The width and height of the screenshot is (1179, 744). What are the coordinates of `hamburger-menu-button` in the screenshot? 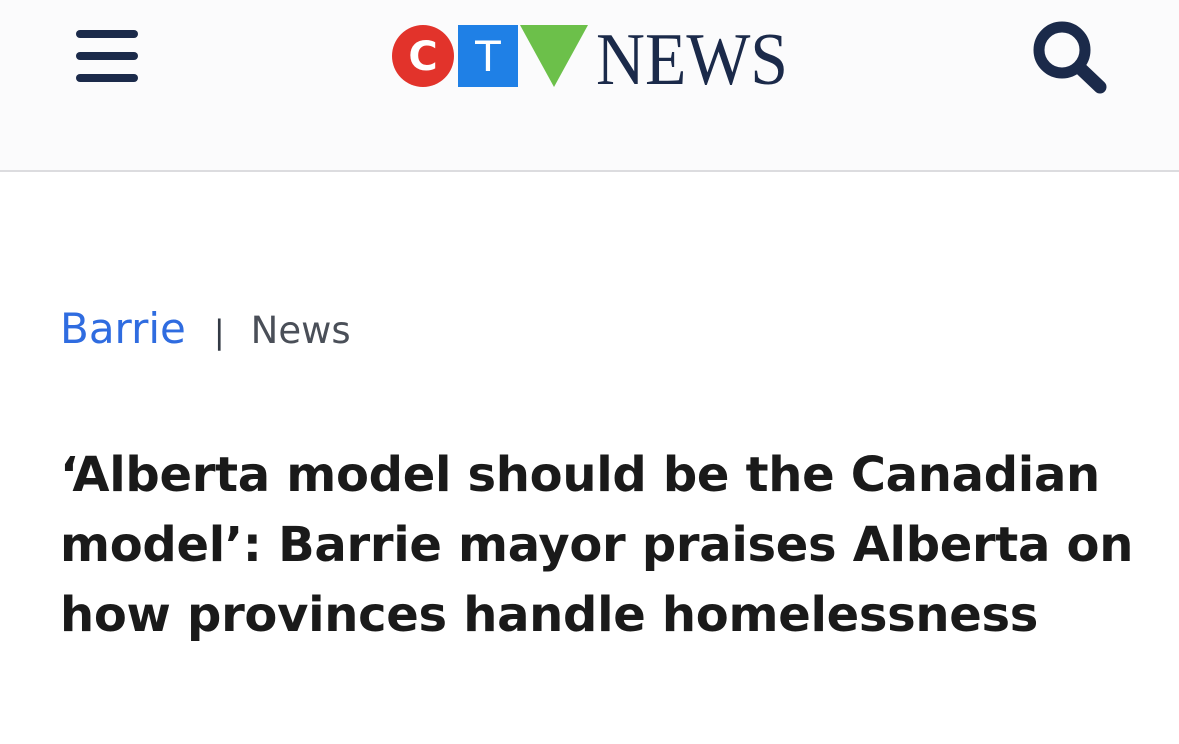 It's located at (107, 56).